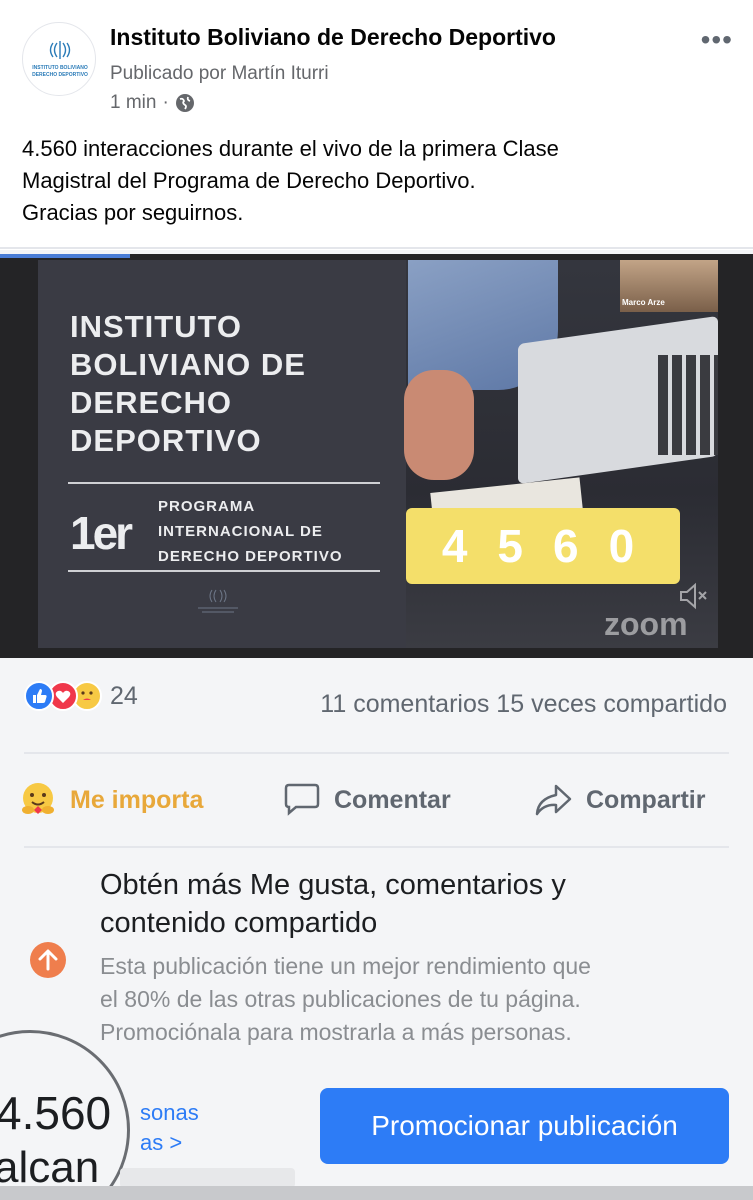 This screenshot has height=1200, width=753. Describe the element at coordinates (239, 923) in the screenshot. I see `promo-title-line: contenido compartido` at that location.